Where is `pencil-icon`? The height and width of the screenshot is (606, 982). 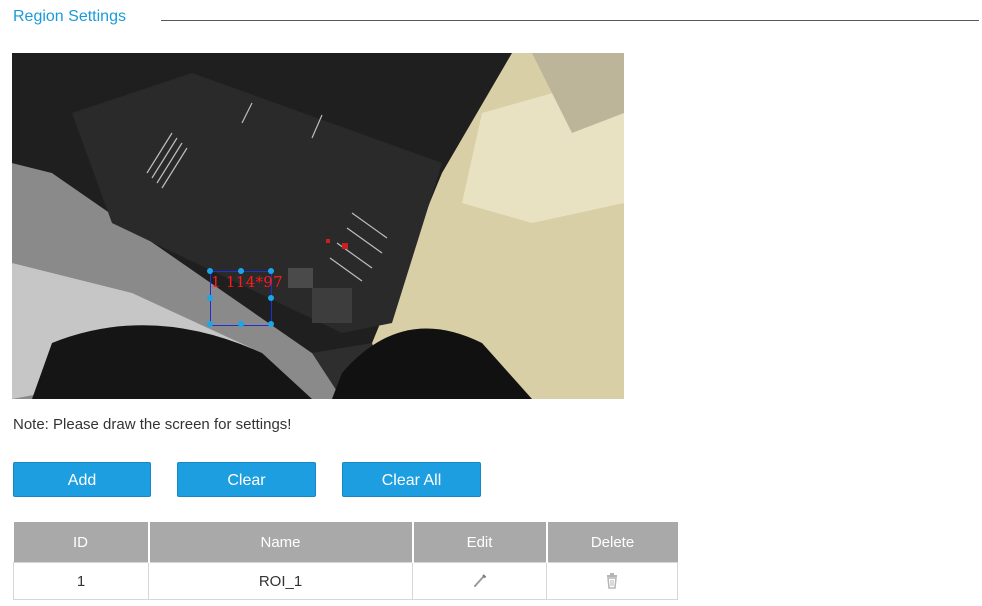
pencil-icon is located at coordinates (480, 581).